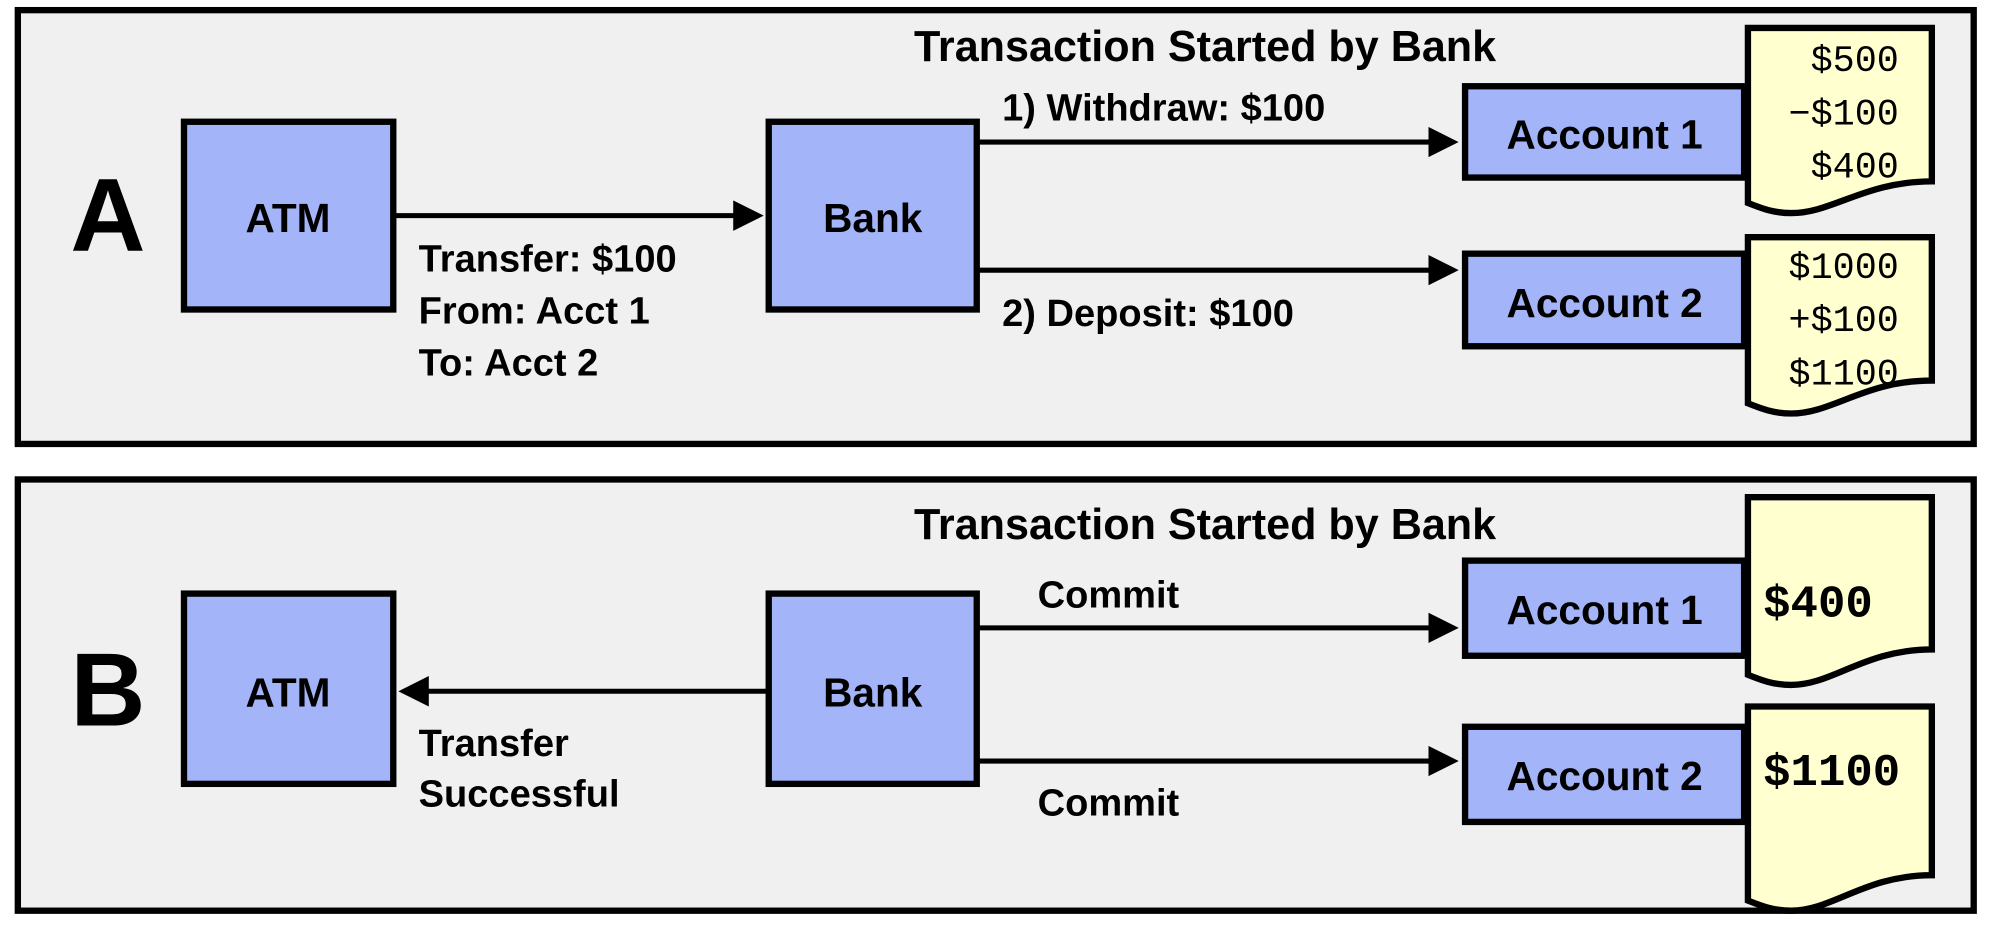 Image resolution: width=1989 pixels, height=931 pixels. What do you see at coordinates (1109, 596) in the screenshot?
I see `commit-label-1: Commit` at bounding box center [1109, 596].